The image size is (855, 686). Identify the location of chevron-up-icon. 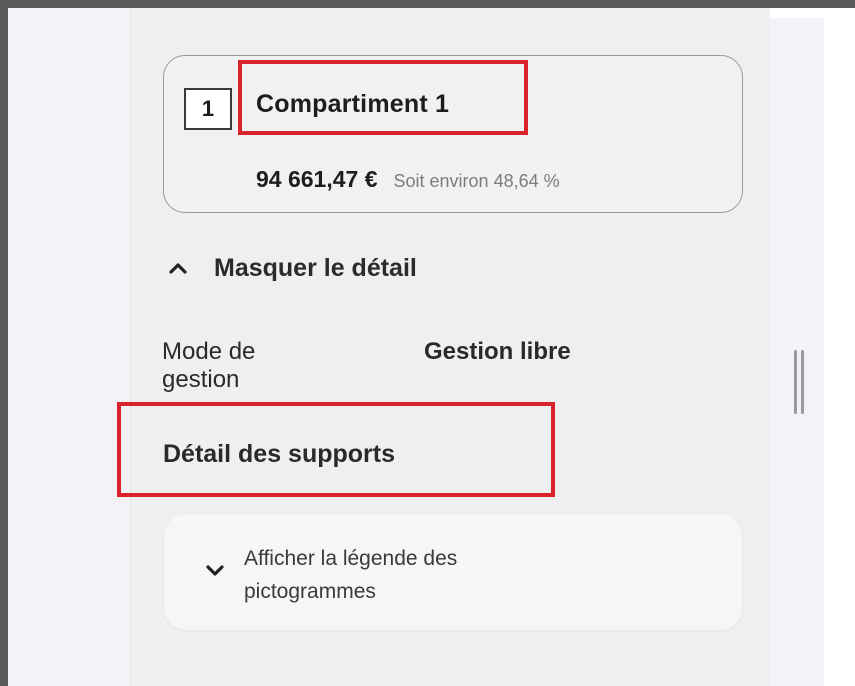
(178, 268).